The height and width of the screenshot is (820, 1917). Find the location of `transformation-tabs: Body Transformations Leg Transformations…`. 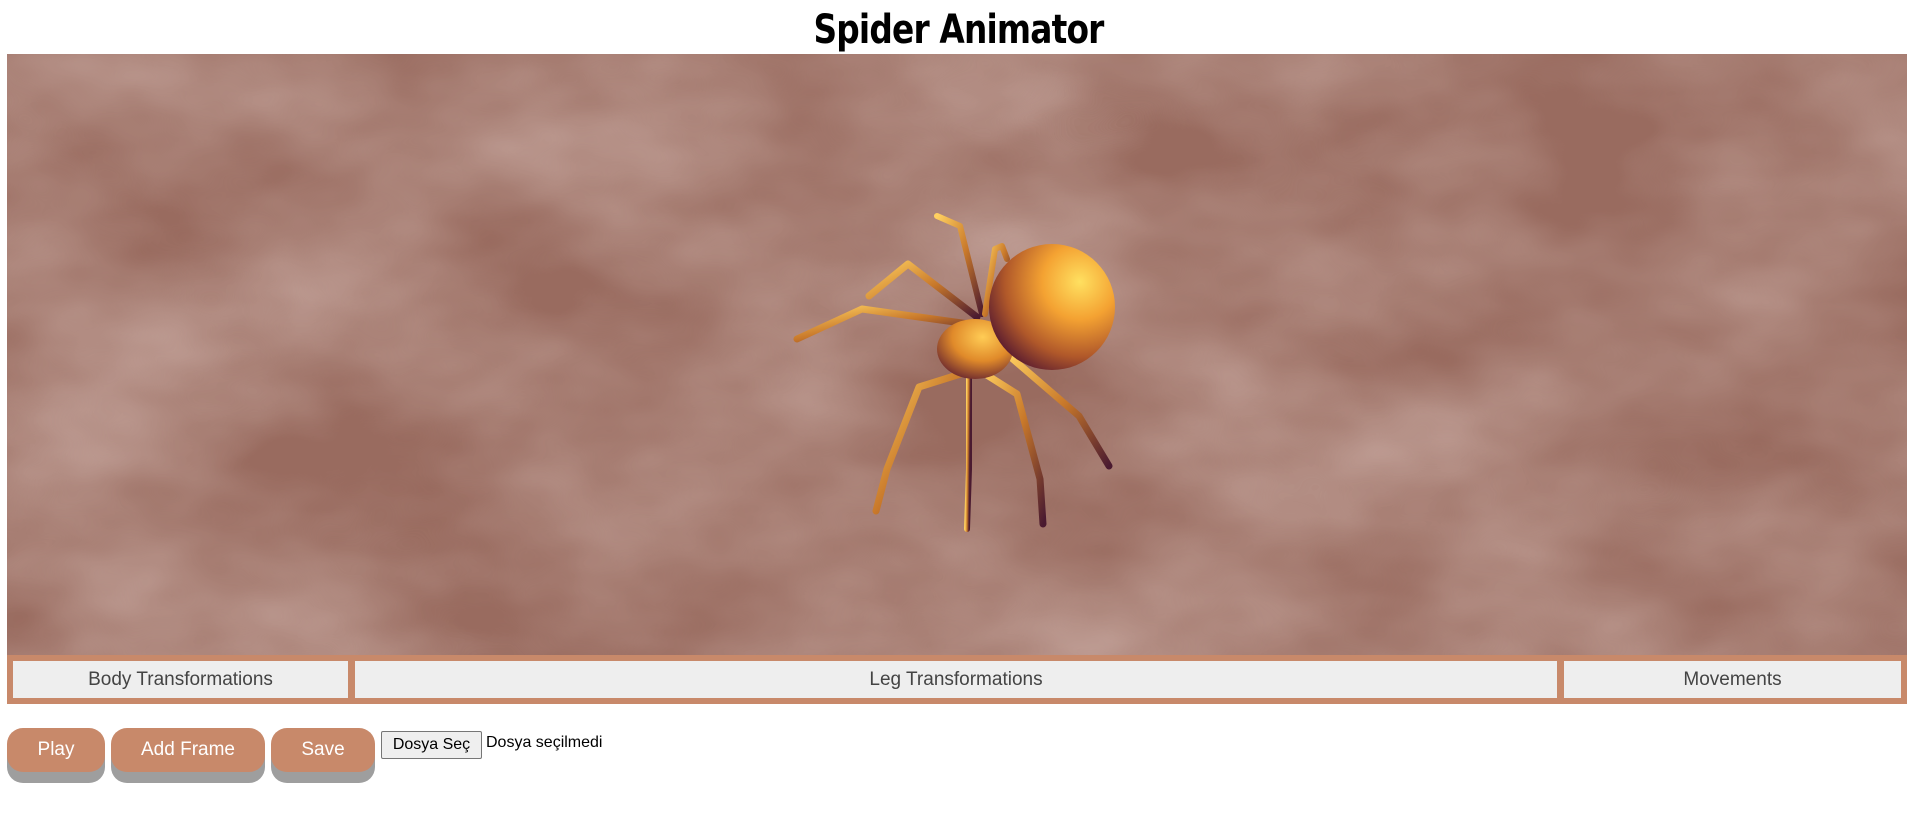

transformation-tabs: Body Transformations Leg Transformations… is located at coordinates (957, 679).